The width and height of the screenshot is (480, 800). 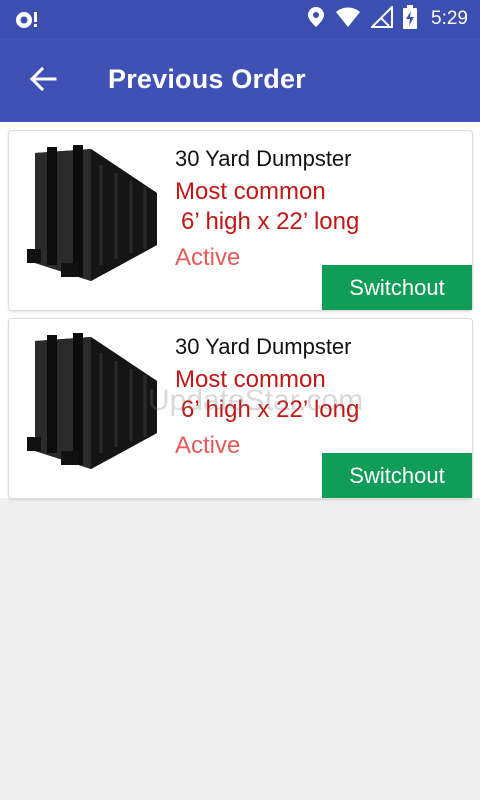 I want to click on status-time: 5:29, so click(x=449, y=18).